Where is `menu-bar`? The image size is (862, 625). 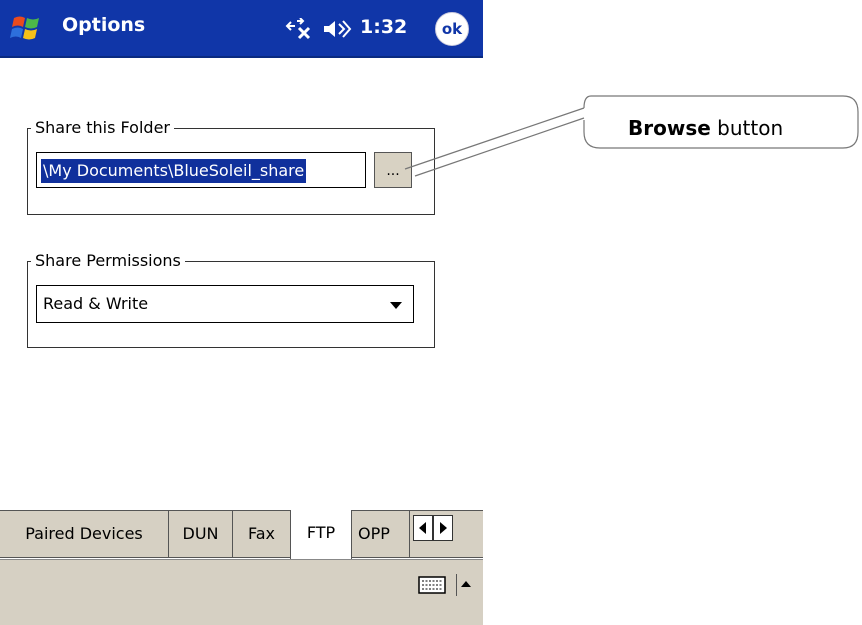
menu-bar is located at coordinates (241, 592).